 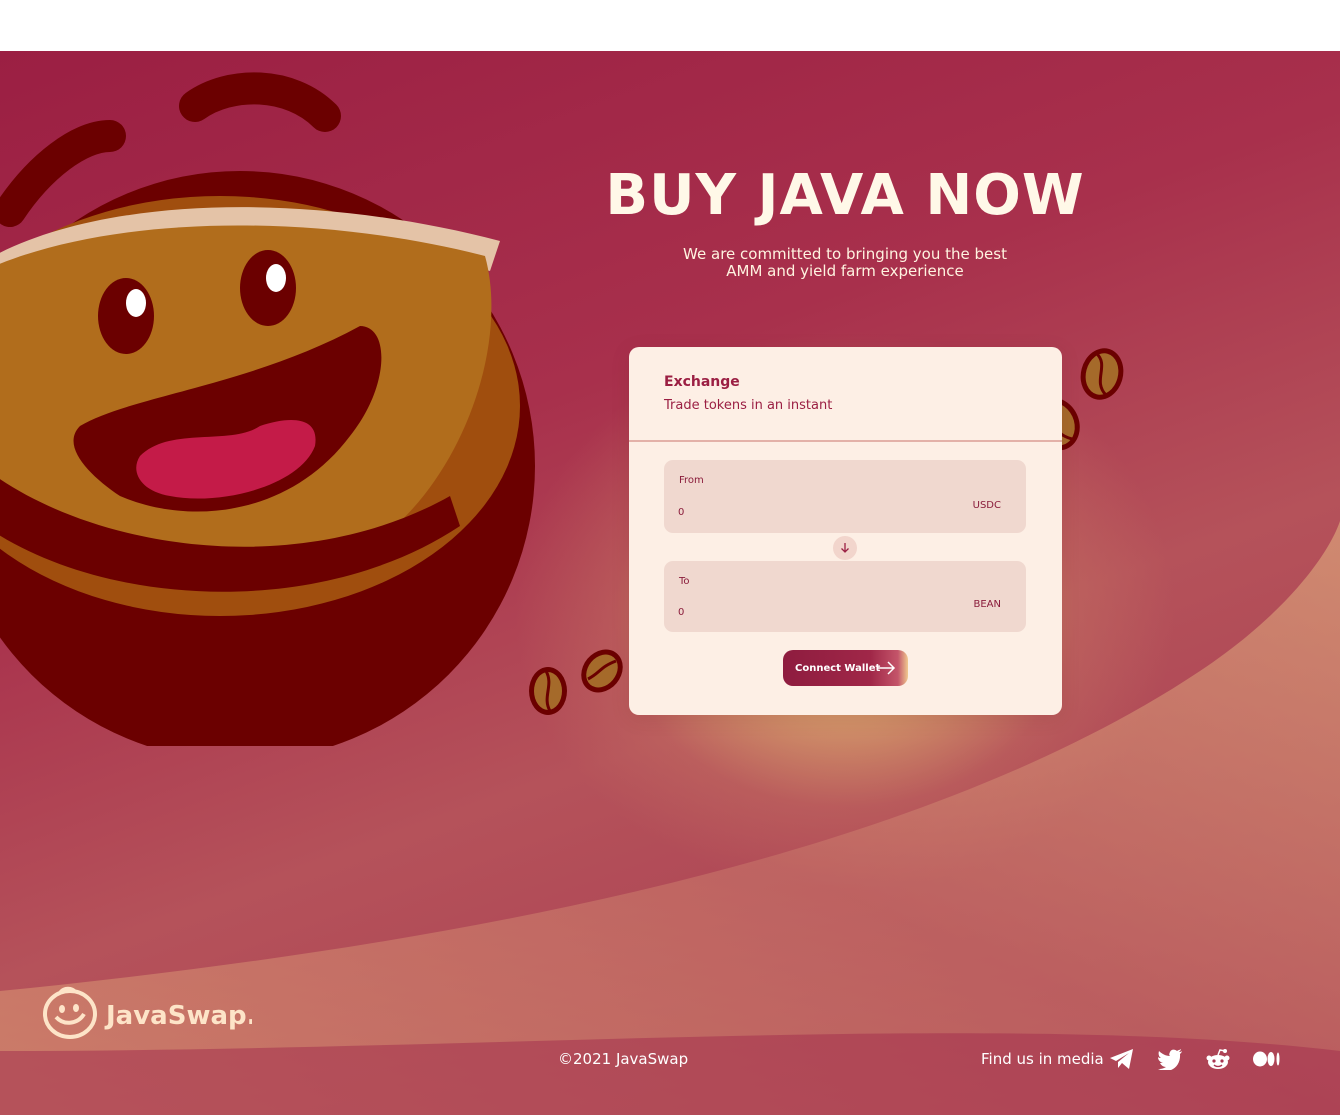 I want to click on exchange-subtitle: Trade tokens in an instant, so click(x=748, y=405).